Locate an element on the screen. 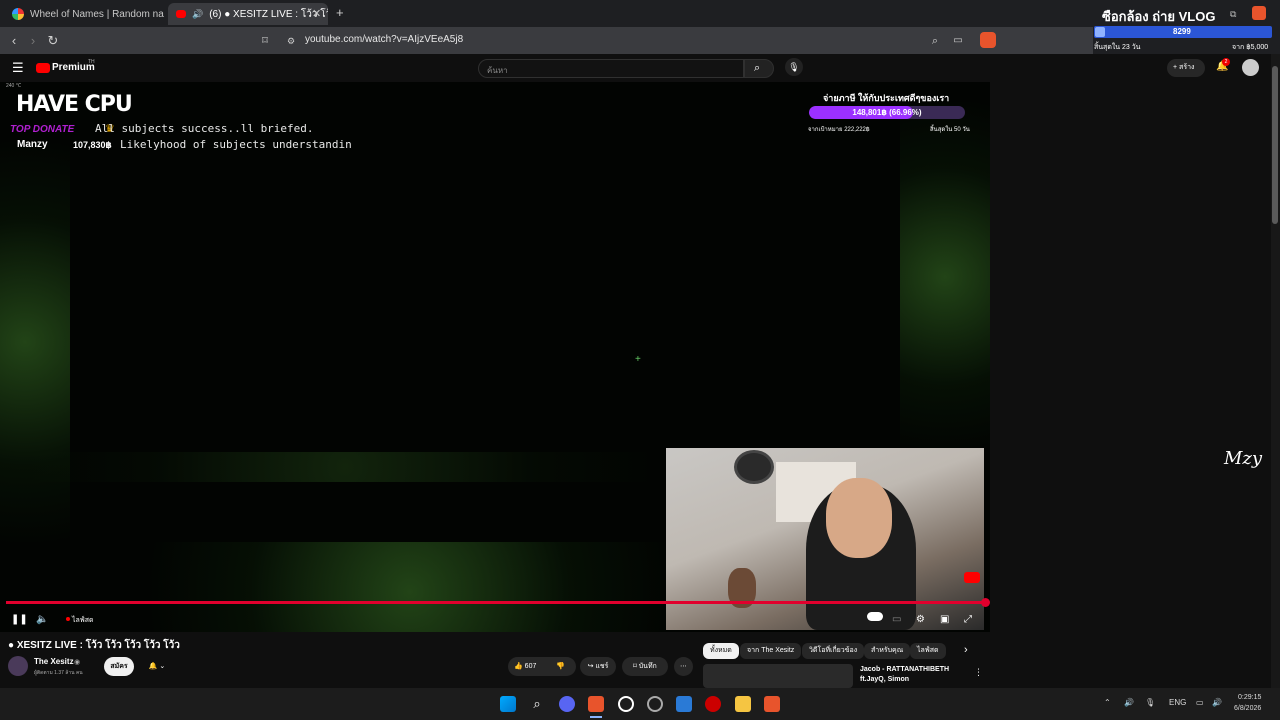 The height and width of the screenshot is (720, 1280). save-button: ⌑ บันทึก is located at coordinates (645, 666).